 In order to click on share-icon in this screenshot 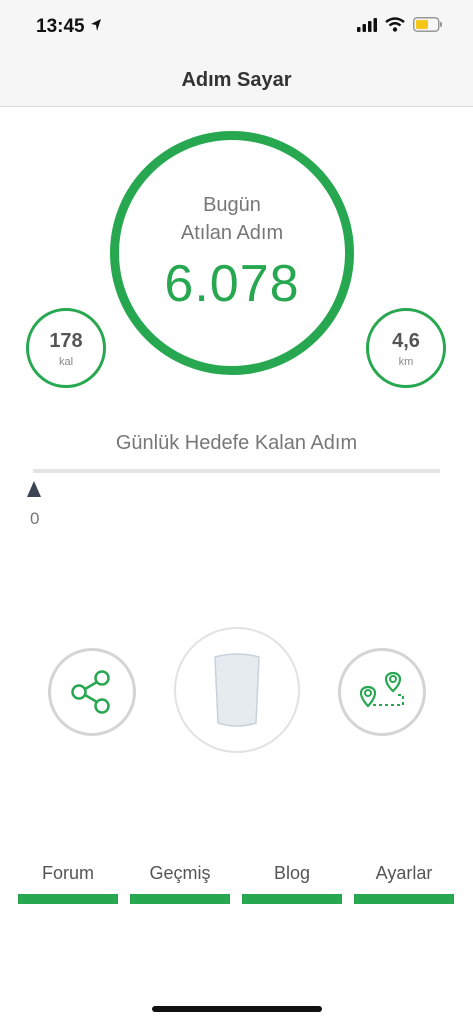, I will do `click(92, 694)`.